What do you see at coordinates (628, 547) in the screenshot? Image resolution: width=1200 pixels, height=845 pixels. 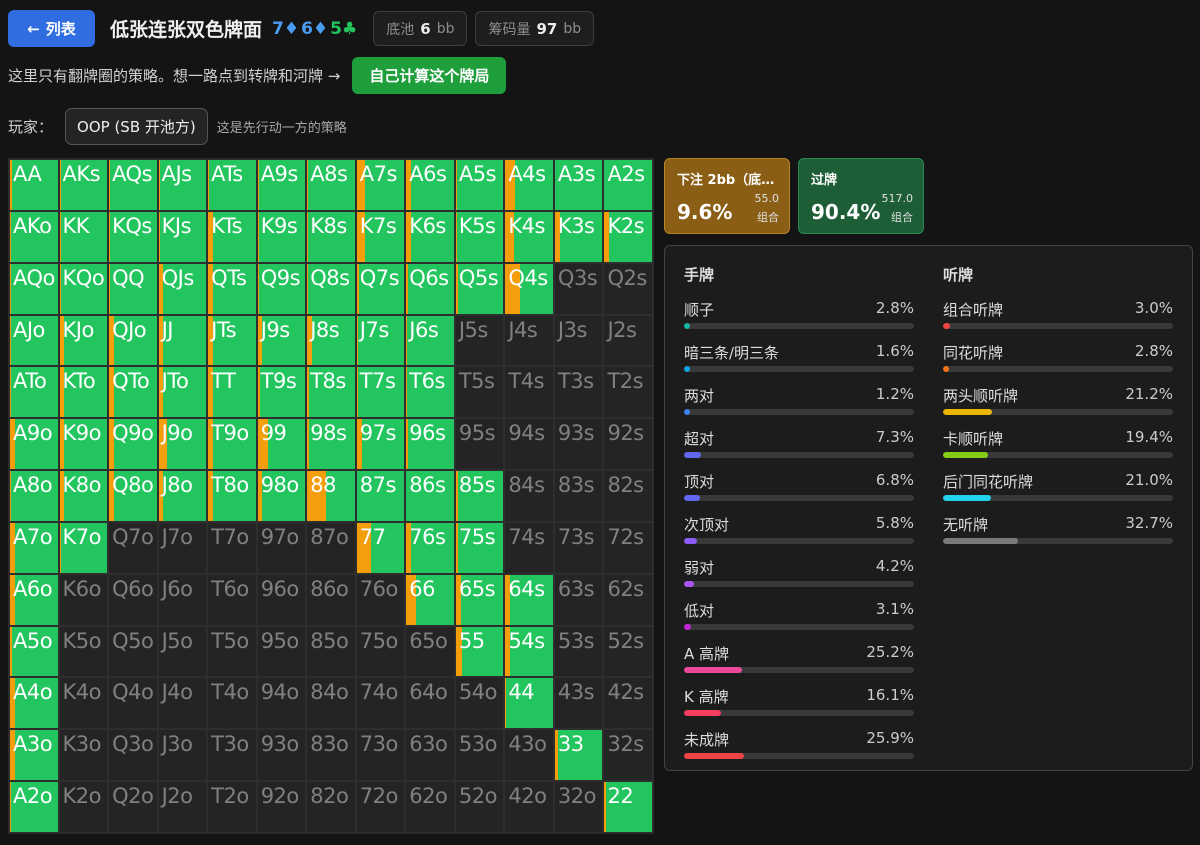 I see `hand-cell: 72s` at bounding box center [628, 547].